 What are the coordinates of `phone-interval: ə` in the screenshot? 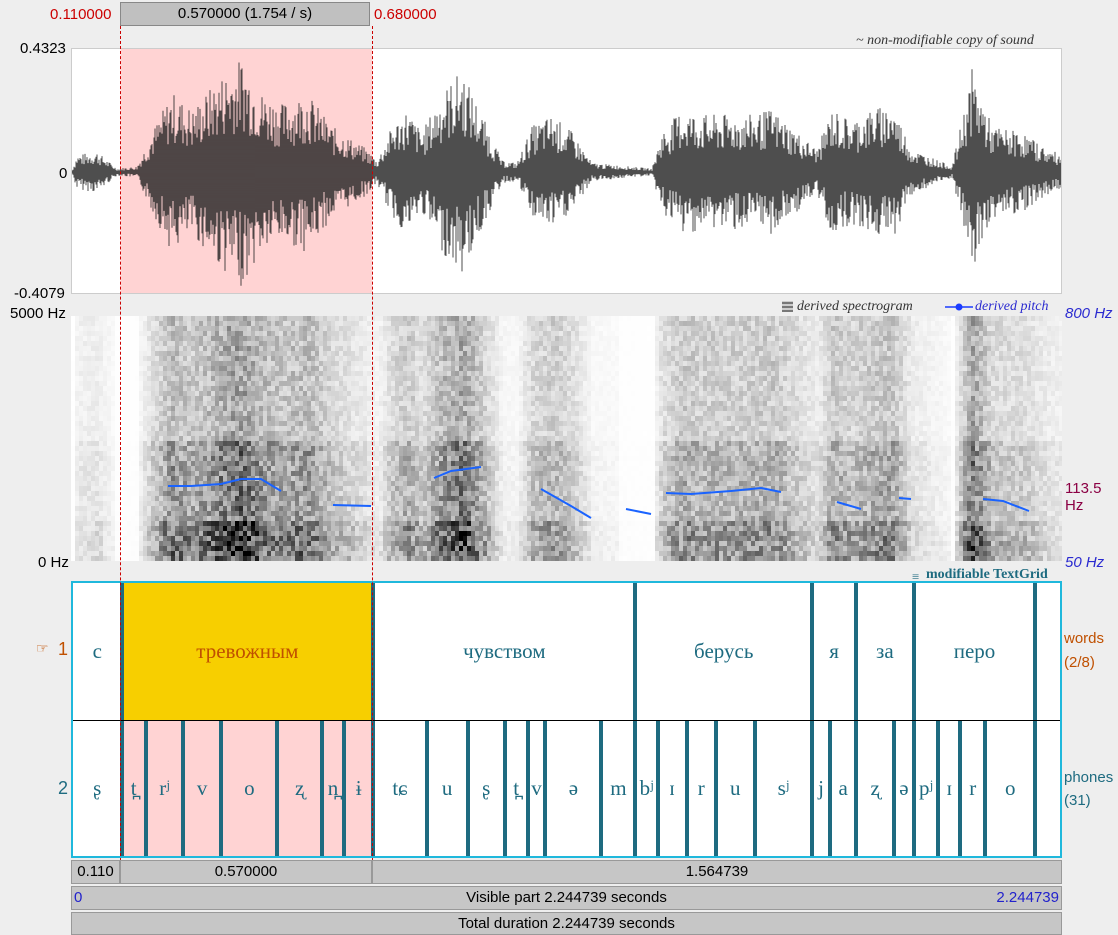 It's located at (573, 788).